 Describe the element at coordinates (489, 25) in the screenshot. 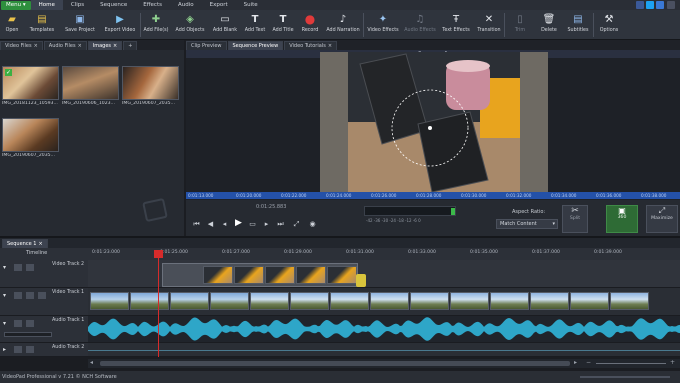

I see `transition-button: ✕ Transition` at that location.